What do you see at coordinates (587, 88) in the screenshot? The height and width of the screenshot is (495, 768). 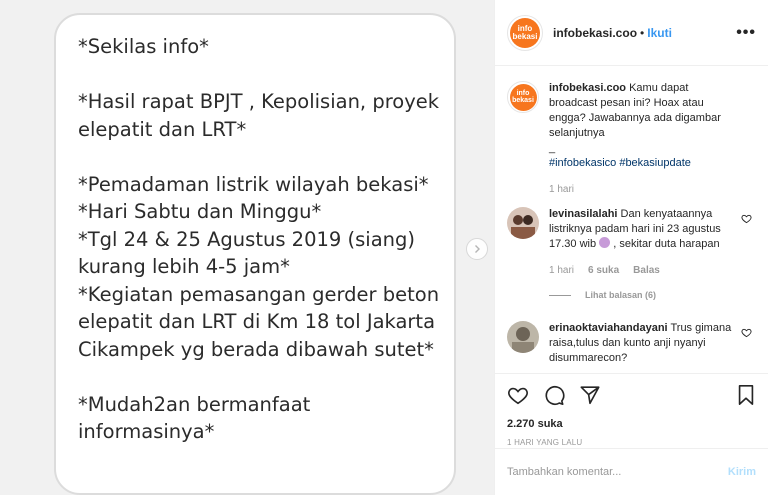 I see `caption-username-link: infobekasi.coo` at bounding box center [587, 88].